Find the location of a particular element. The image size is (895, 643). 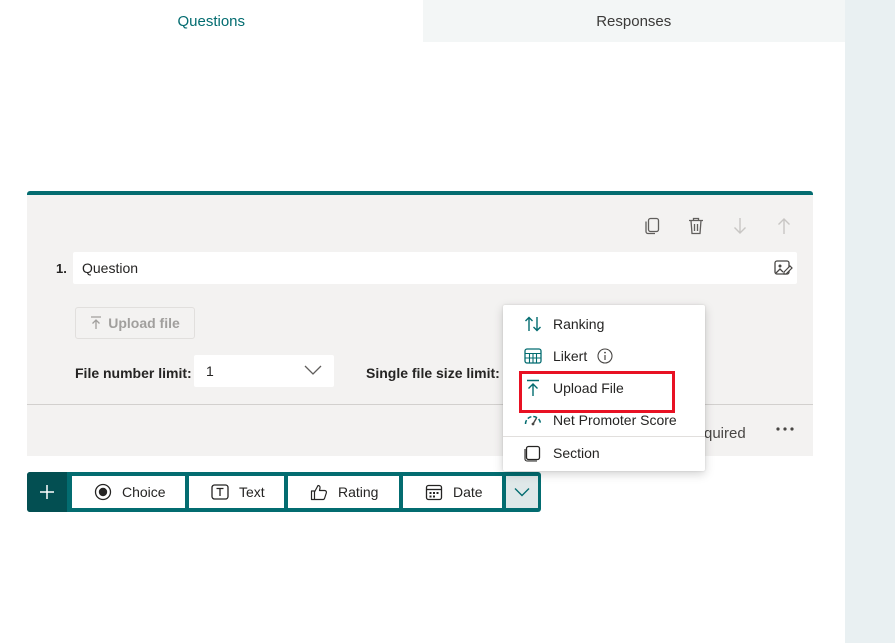

section-label: Section is located at coordinates (576, 453).